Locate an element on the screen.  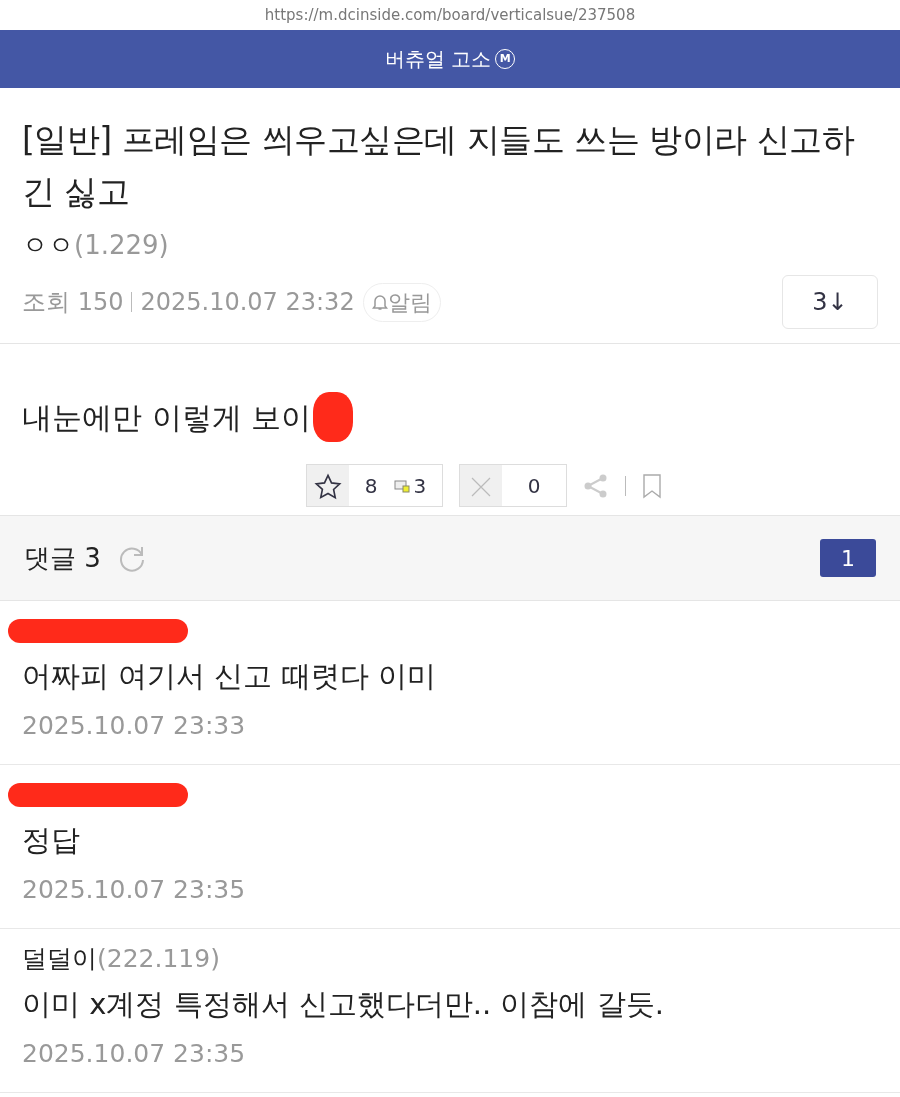
post-body: 내눈에만 이렇게 보이 is located at coordinates (167, 417).